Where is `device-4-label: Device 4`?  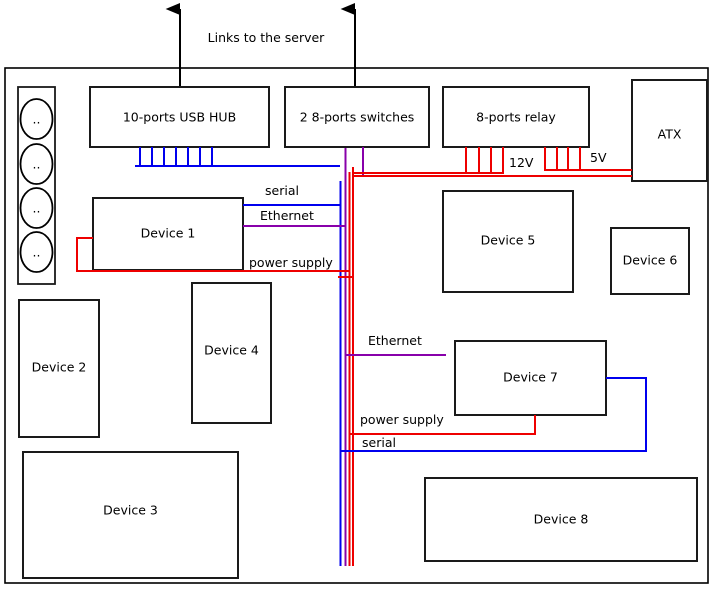
device-4-label: Device 4 is located at coordinates (231, 350).